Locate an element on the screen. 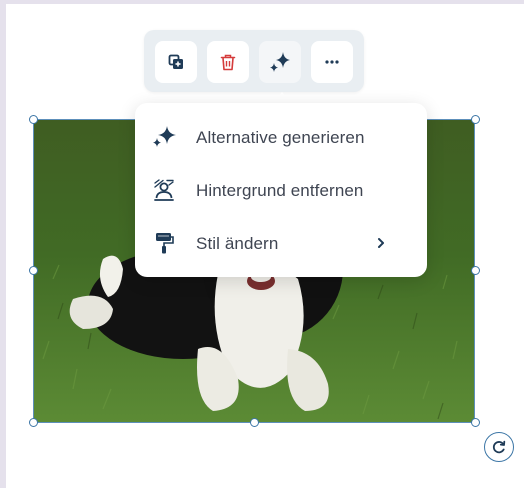 Image resolution: width=524 pixels, height=488 pixels. trash-icon is located at coordinates (228, 62).